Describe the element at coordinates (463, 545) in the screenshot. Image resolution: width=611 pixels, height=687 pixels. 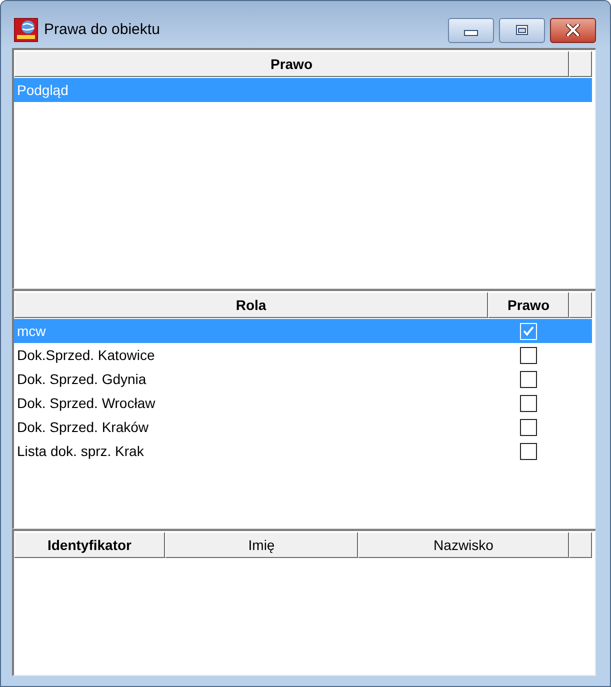
I see `column-header: Nazwisko` at that location.